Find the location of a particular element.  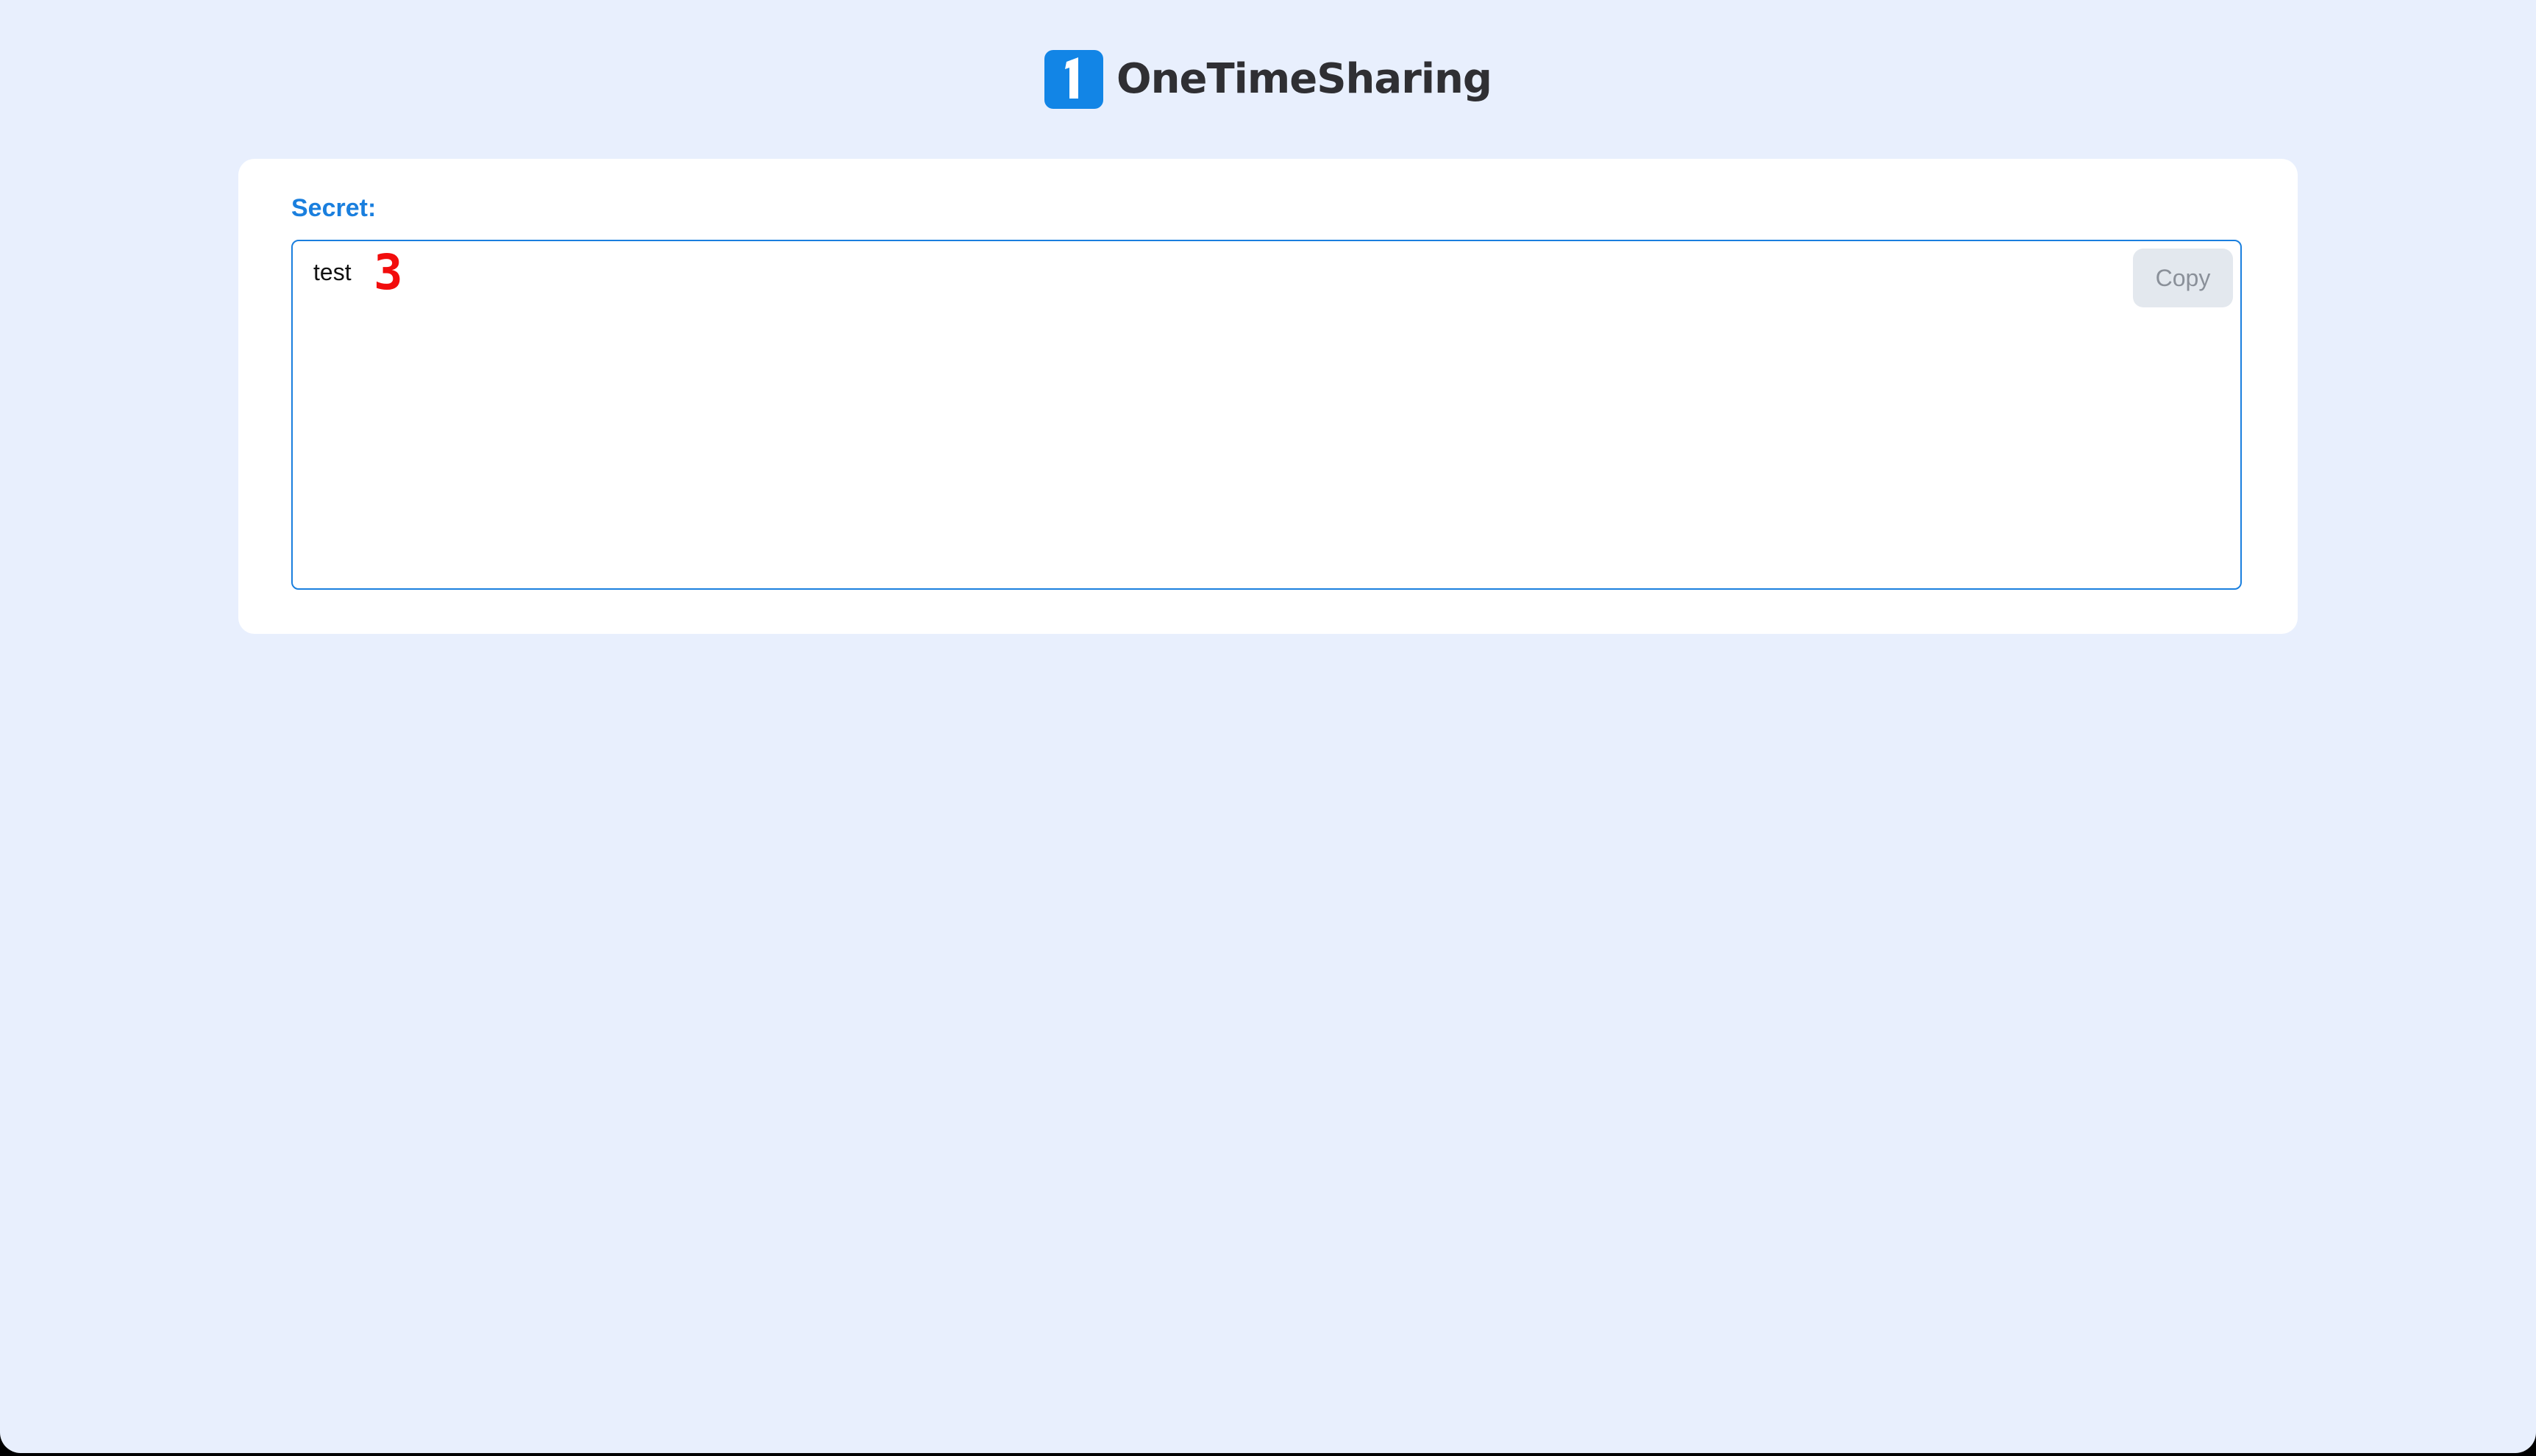

one-digit-logo-icon is located at coordinates (1074, 79).